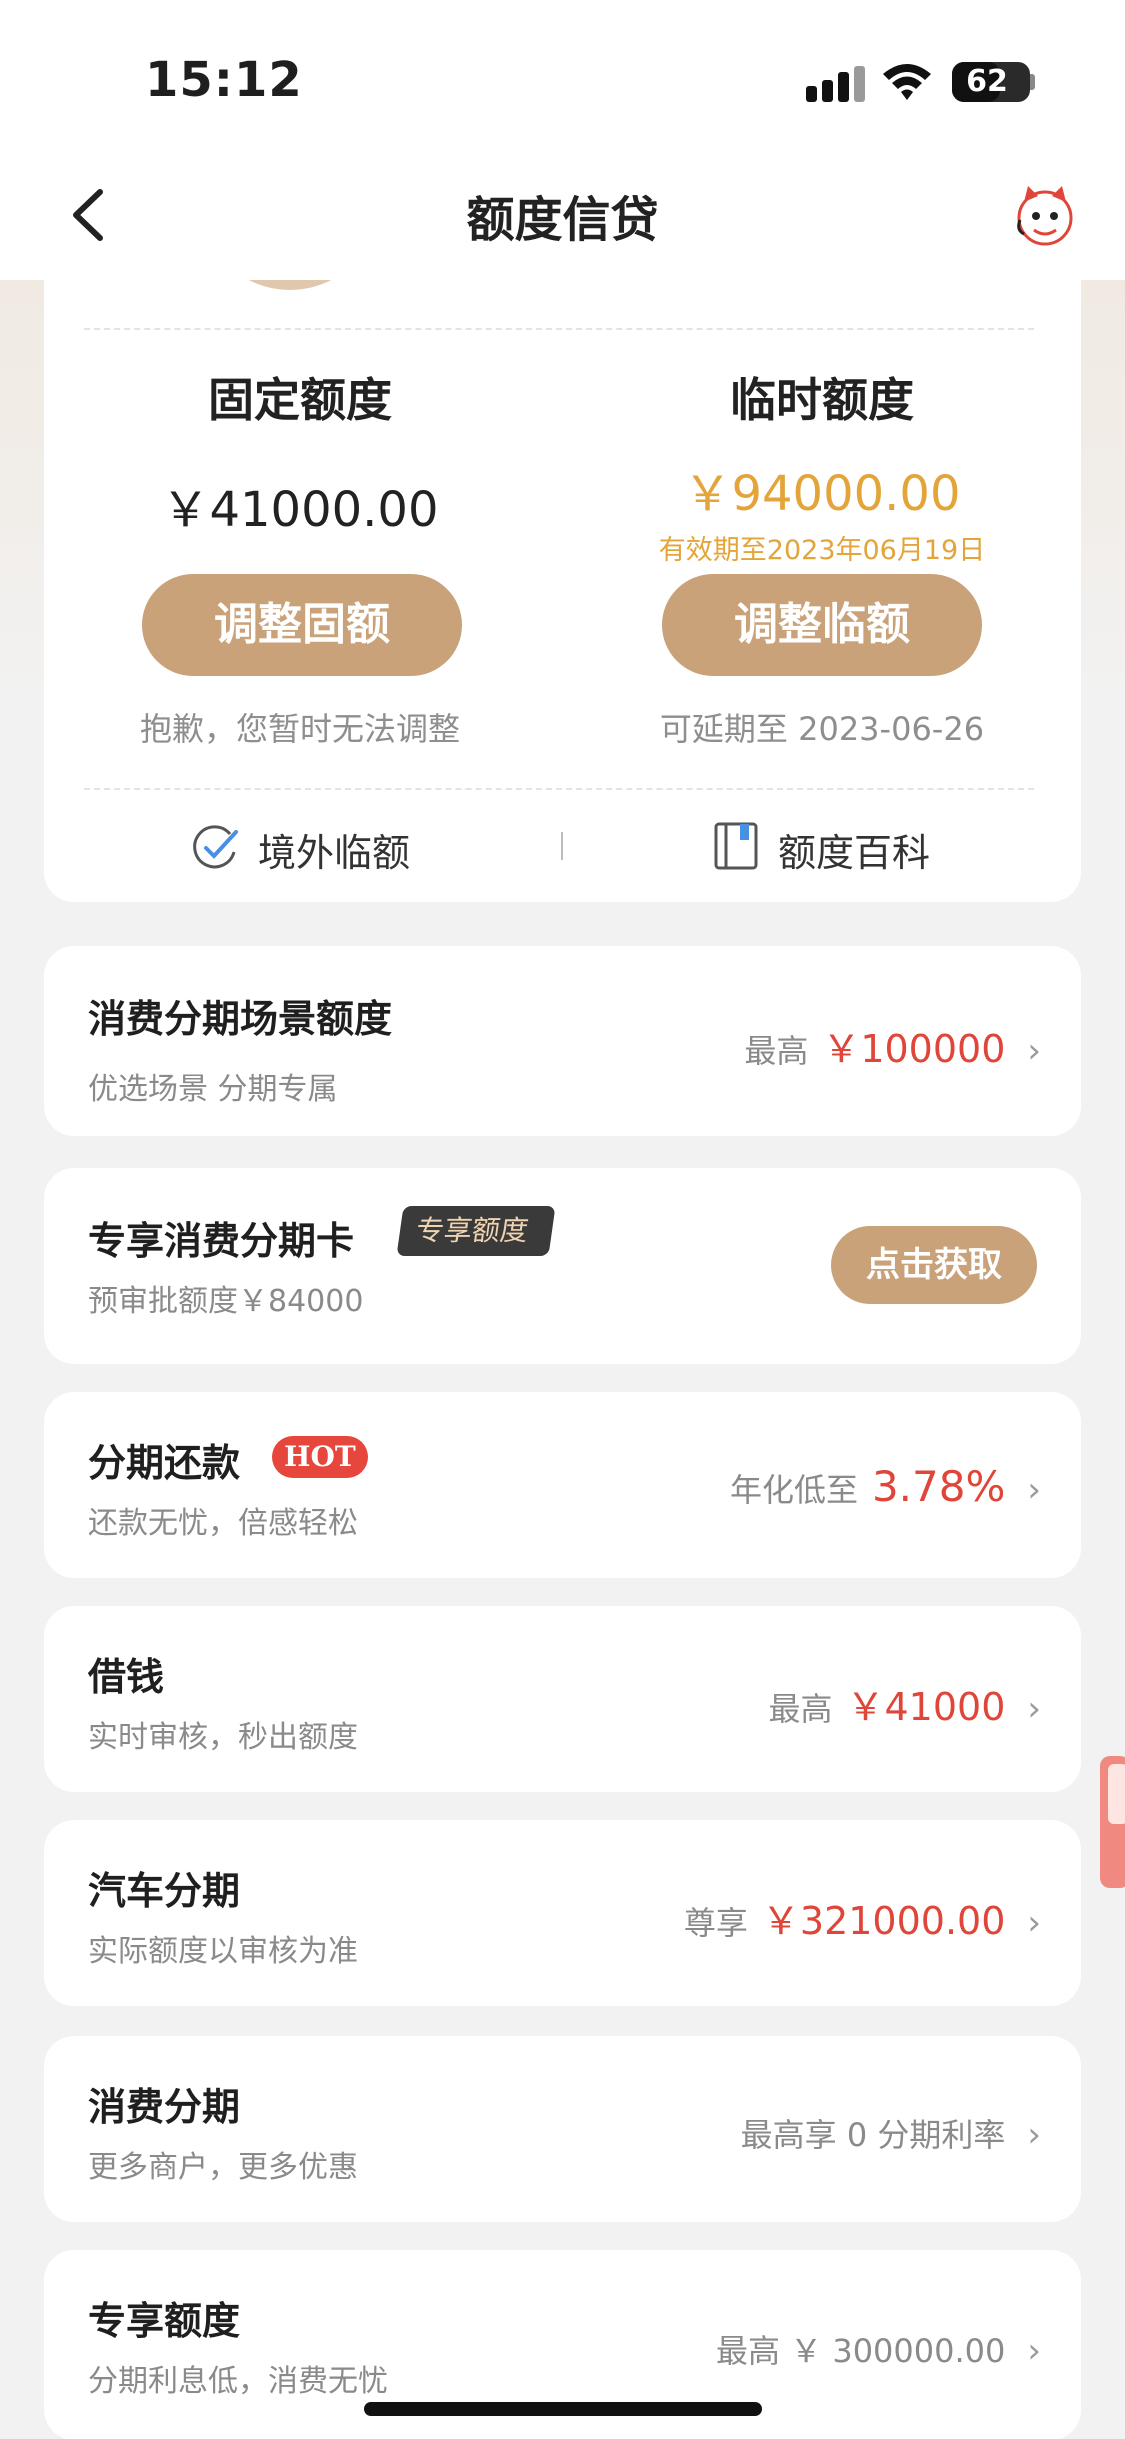 The height and width of the screenshot is (2439, 1125). I want to click on consume-installment-value-group: 最高享 0 分期利率 ›, so click(891, 2133).